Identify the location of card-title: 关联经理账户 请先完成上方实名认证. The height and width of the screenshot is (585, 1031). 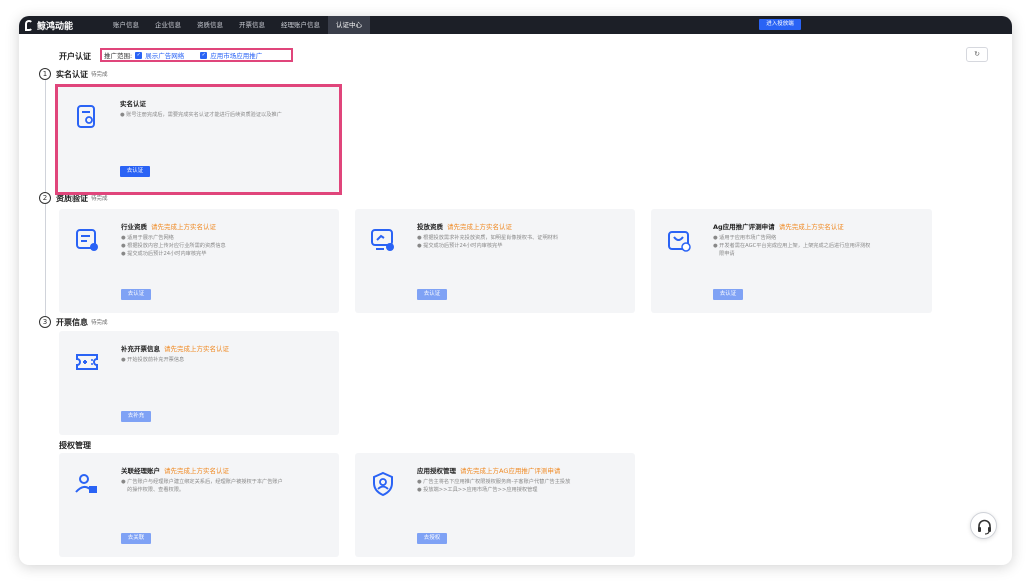
(175, 471).